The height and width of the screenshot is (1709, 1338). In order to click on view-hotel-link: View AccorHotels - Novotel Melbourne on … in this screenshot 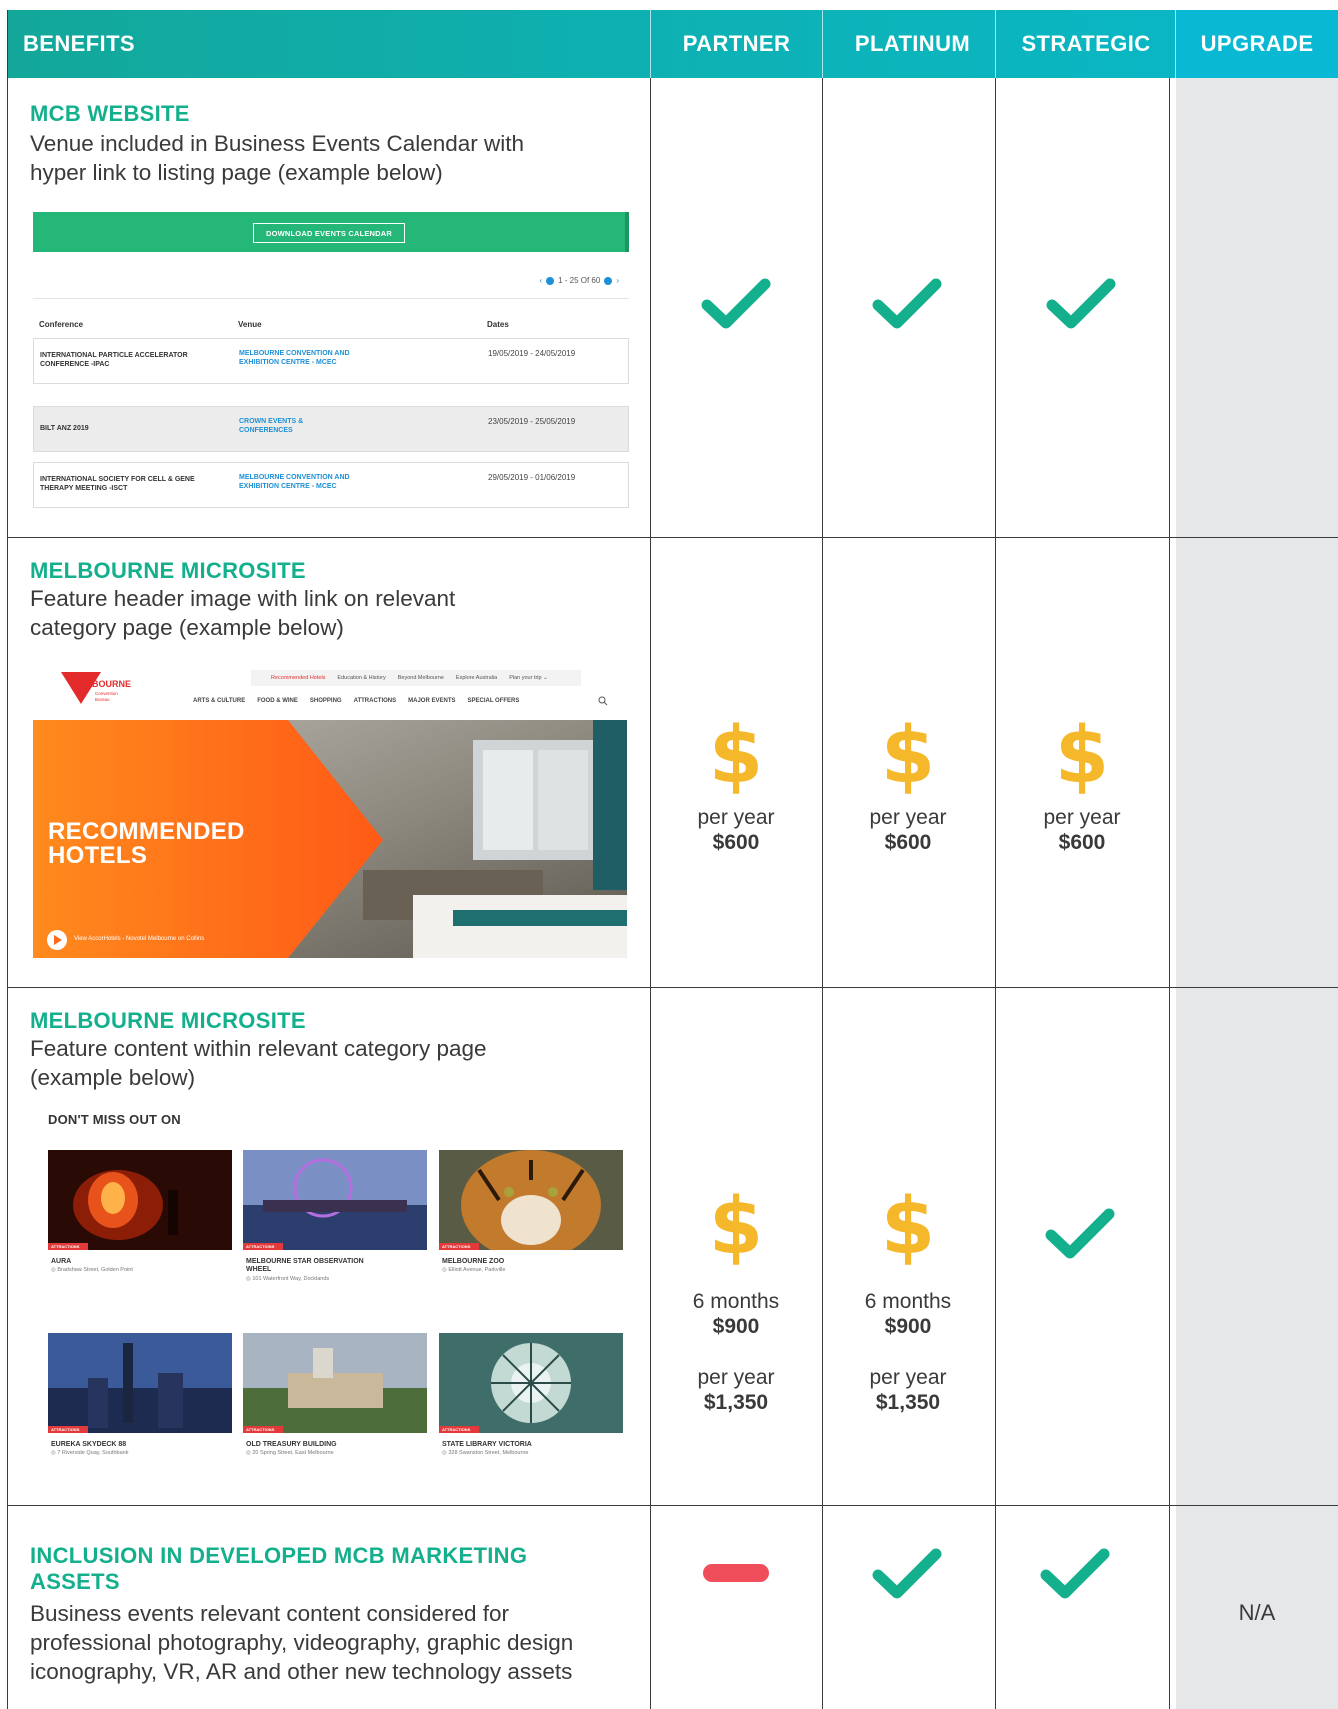, I will do `click(139, 939)`.